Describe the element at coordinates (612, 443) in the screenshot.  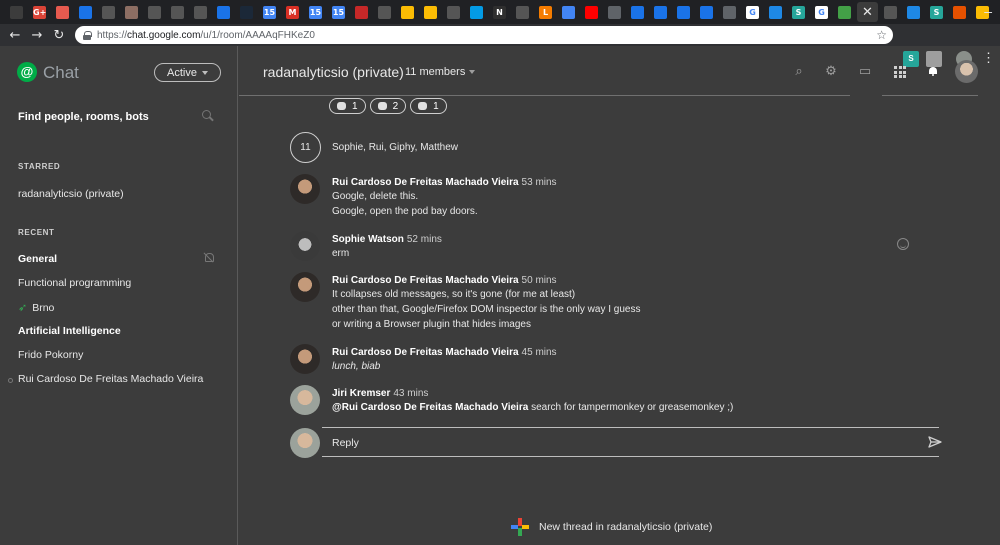
I see `reply-input` at that location.